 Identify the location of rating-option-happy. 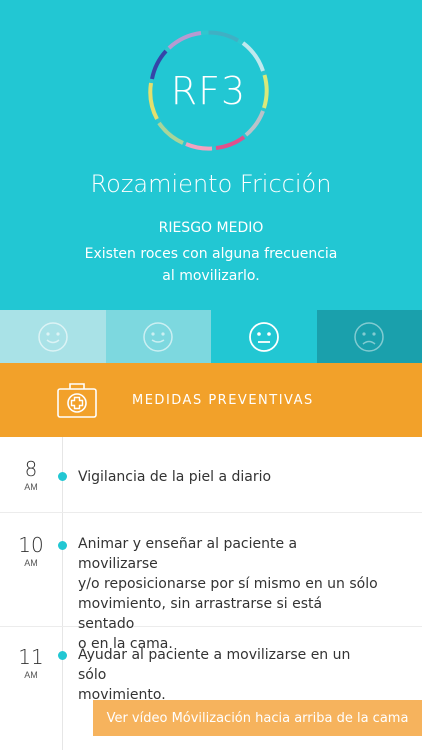
(158, 336).